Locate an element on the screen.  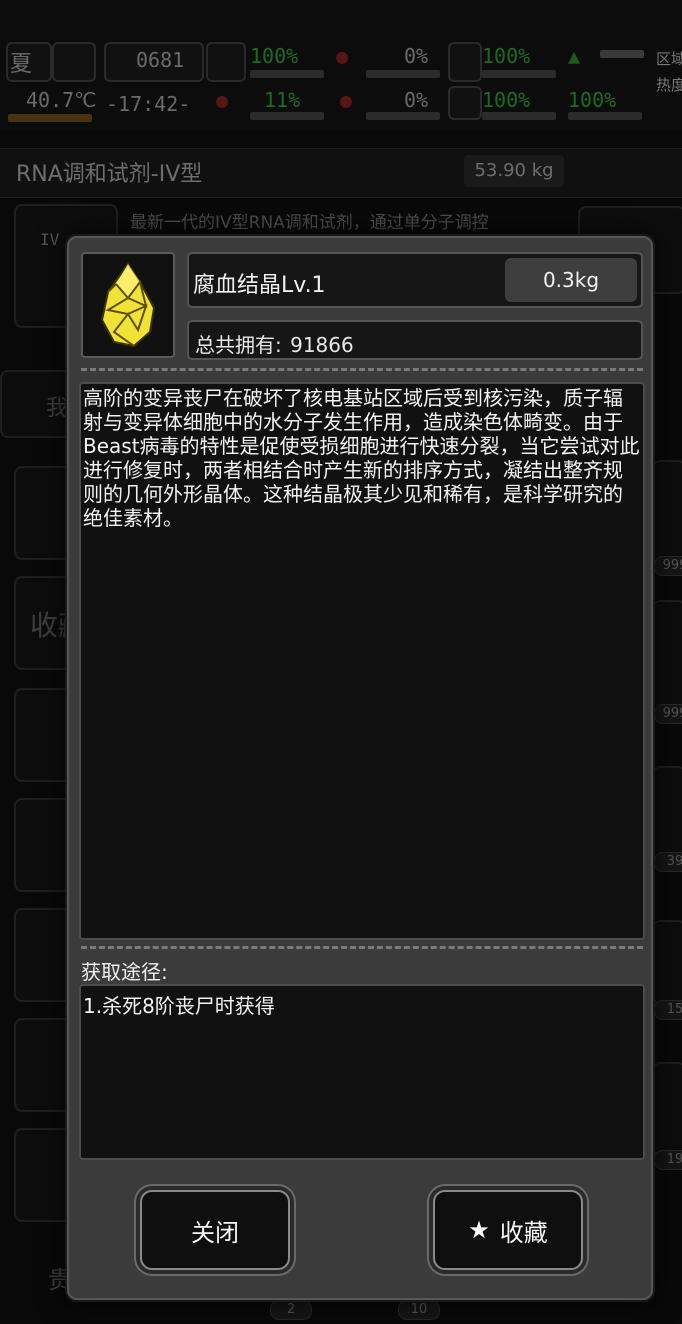
bg-bottom-count: 2 is located at coordinates (291, 1310).